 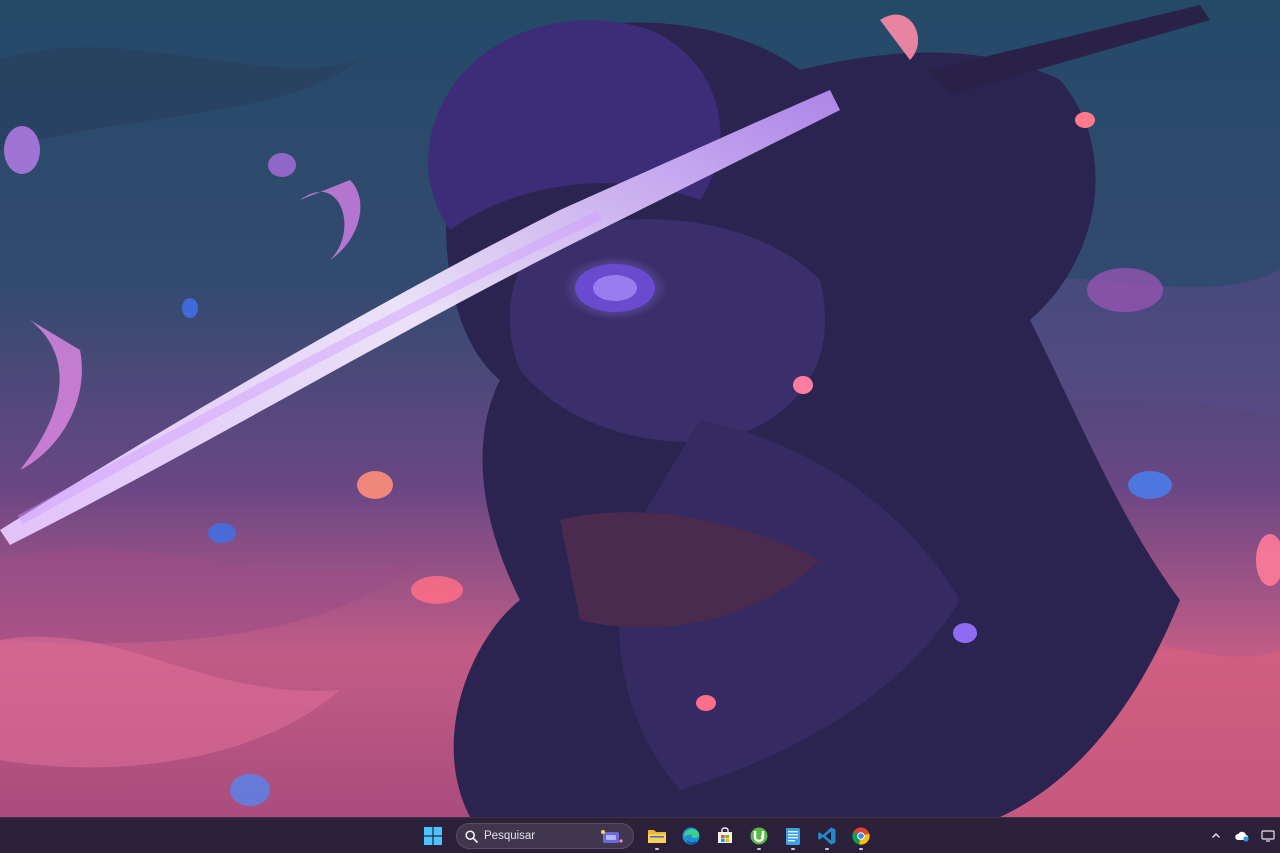 I want to click on search-highlight-icon, so click(x=612, y=836).